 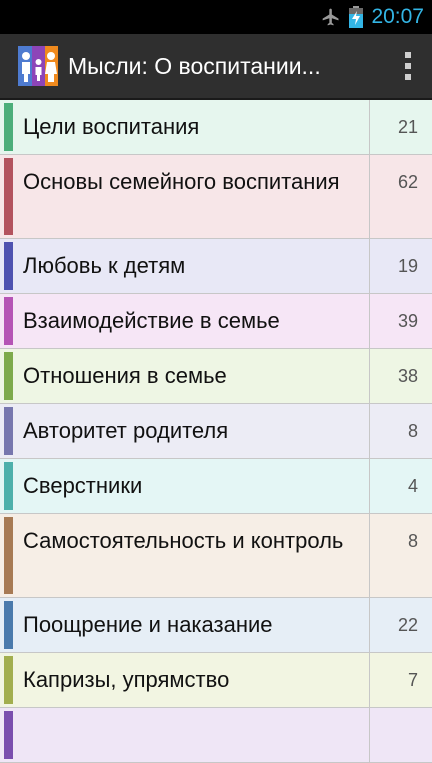 I want to click on overflow-menu-icon, so click(x=408, y=66).